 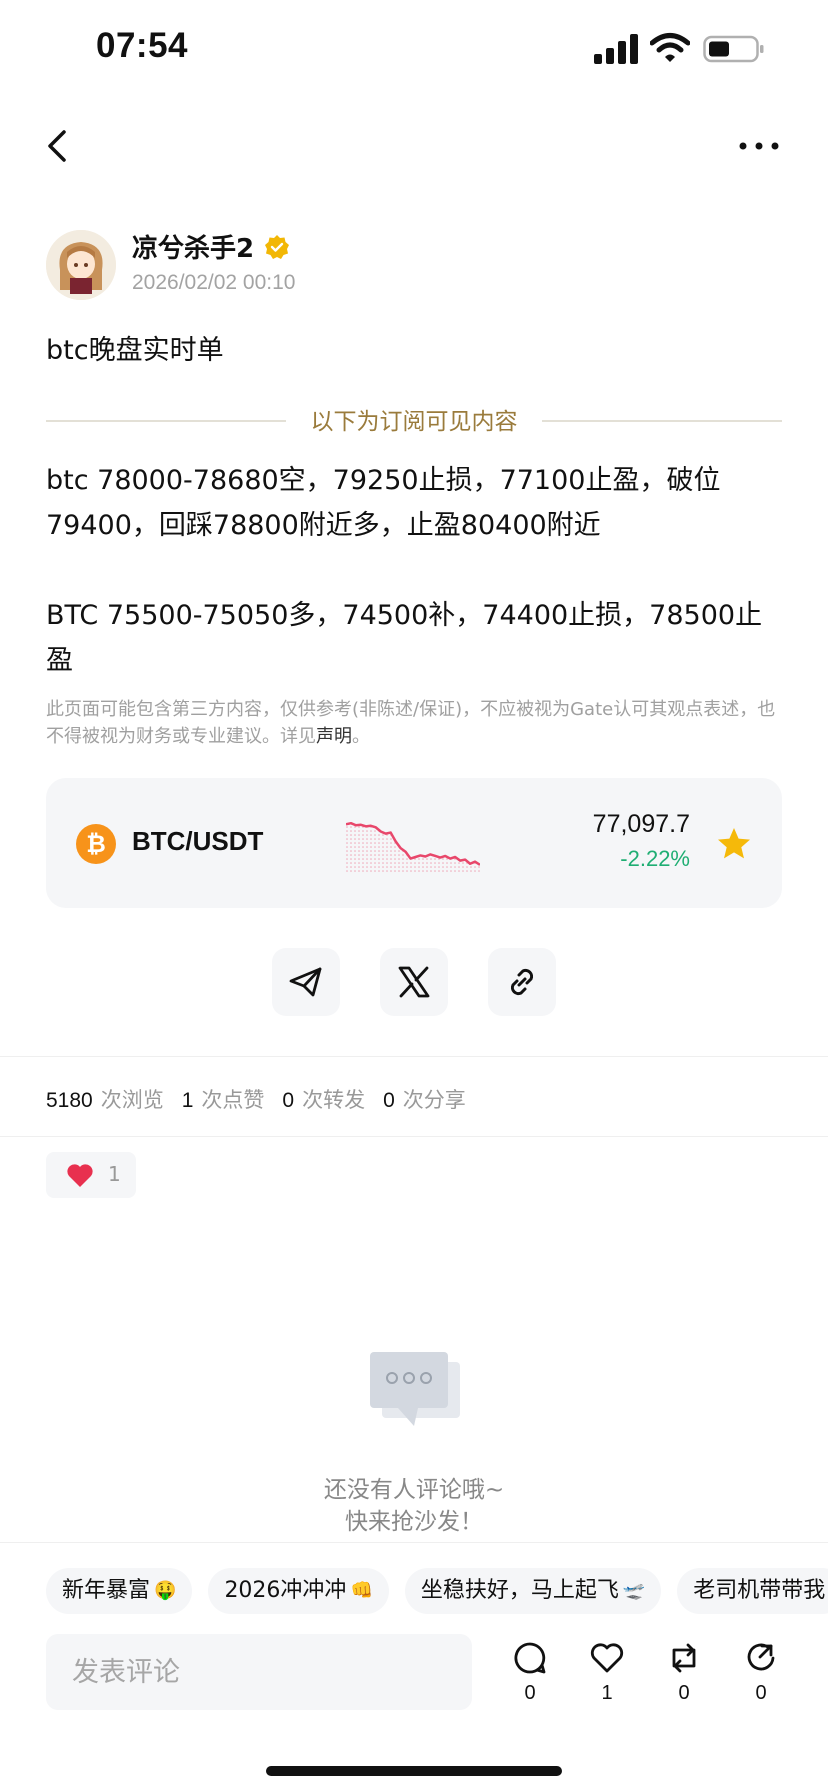 I want to click on ticker-change: -2.22%, so click(x=655, y=858).